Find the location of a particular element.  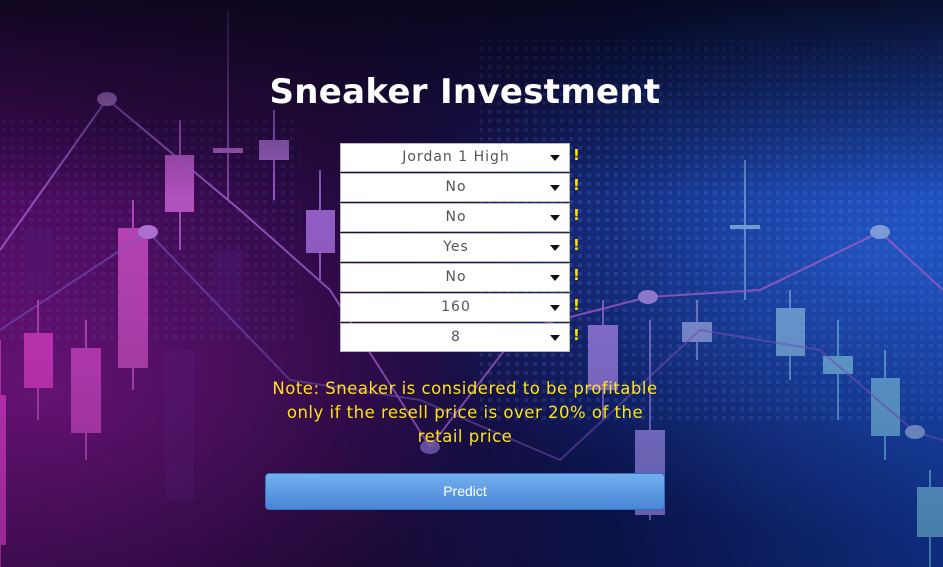

option-select-4: Yes is located at coordinates (455, 247).